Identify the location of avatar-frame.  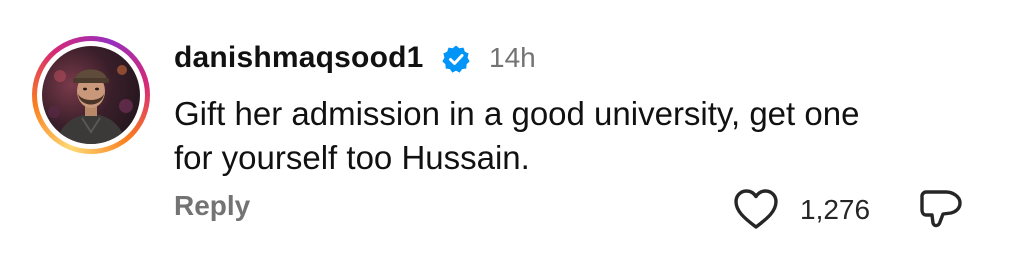
(91, 95).